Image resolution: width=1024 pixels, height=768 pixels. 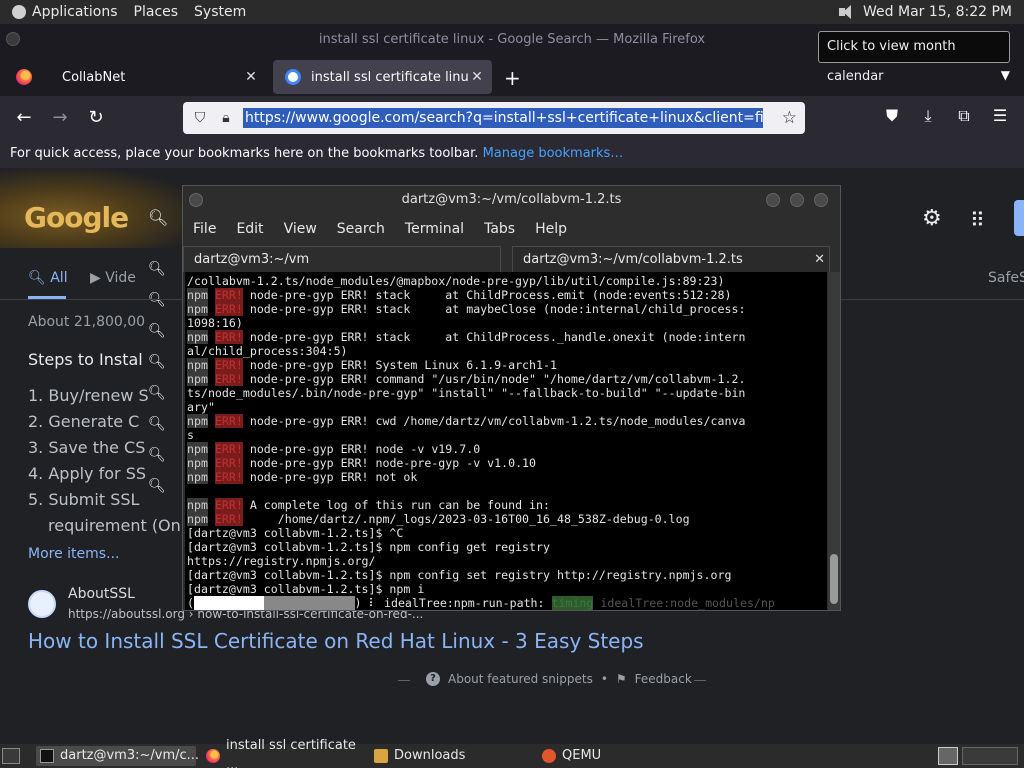 What do you see at coordinates (834, 579) in the screenshot?
I see `scrollbar-thumb` at bounding box center [834, 579].